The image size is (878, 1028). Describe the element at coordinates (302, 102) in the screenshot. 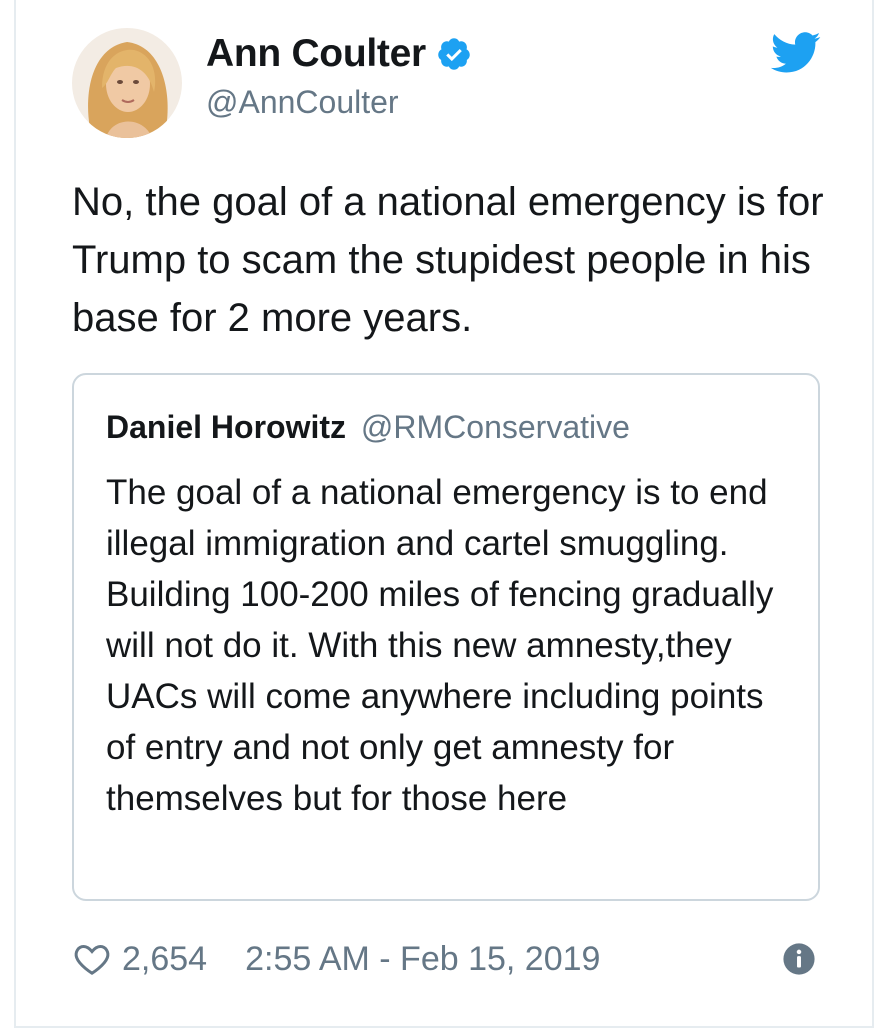

I see `author-handle: @AnnCoulter` at that location.